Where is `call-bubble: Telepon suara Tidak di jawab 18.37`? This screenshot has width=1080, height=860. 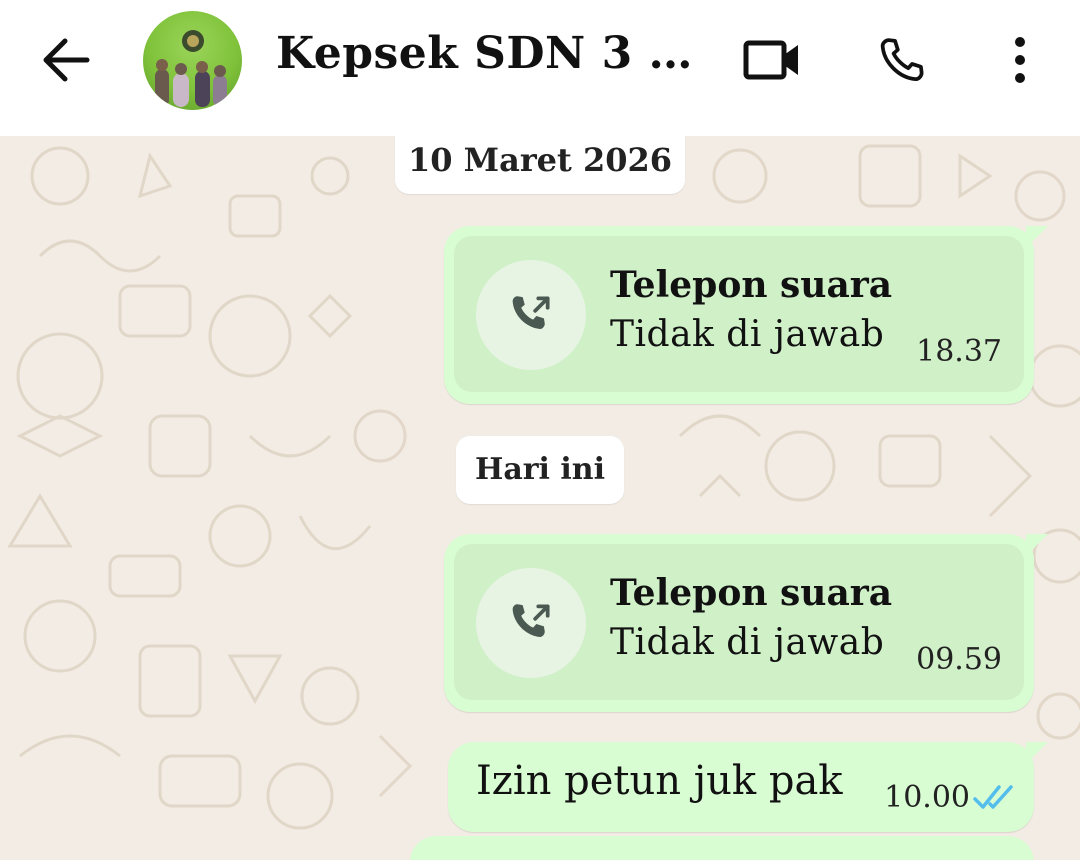 call-bubble: Telepon suara Tidak di jawab 18.37 is located at coordinates (746, 315).